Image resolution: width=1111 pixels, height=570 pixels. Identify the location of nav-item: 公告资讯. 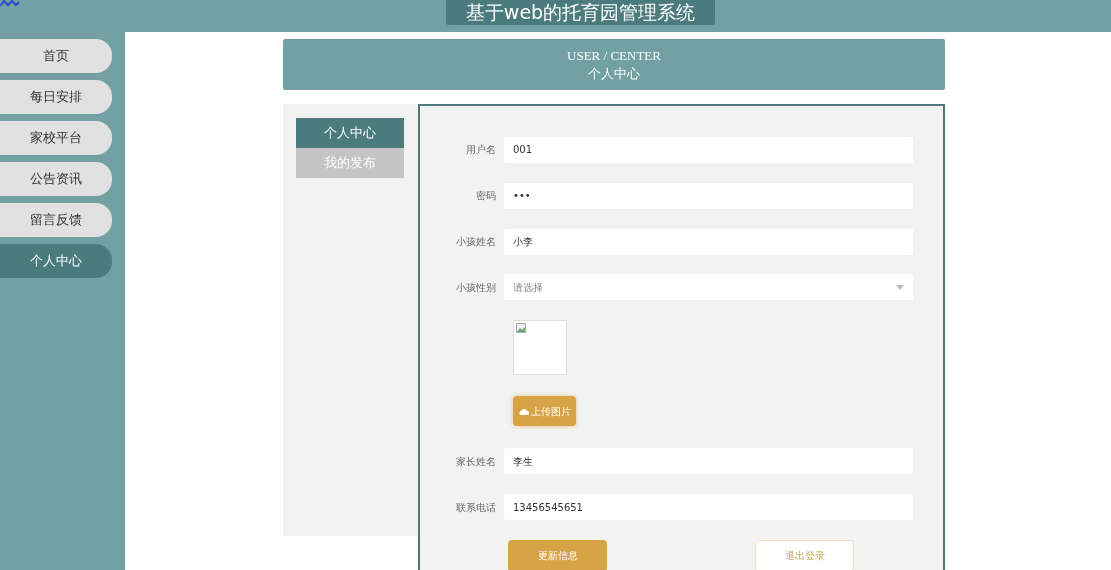
(56, 179).